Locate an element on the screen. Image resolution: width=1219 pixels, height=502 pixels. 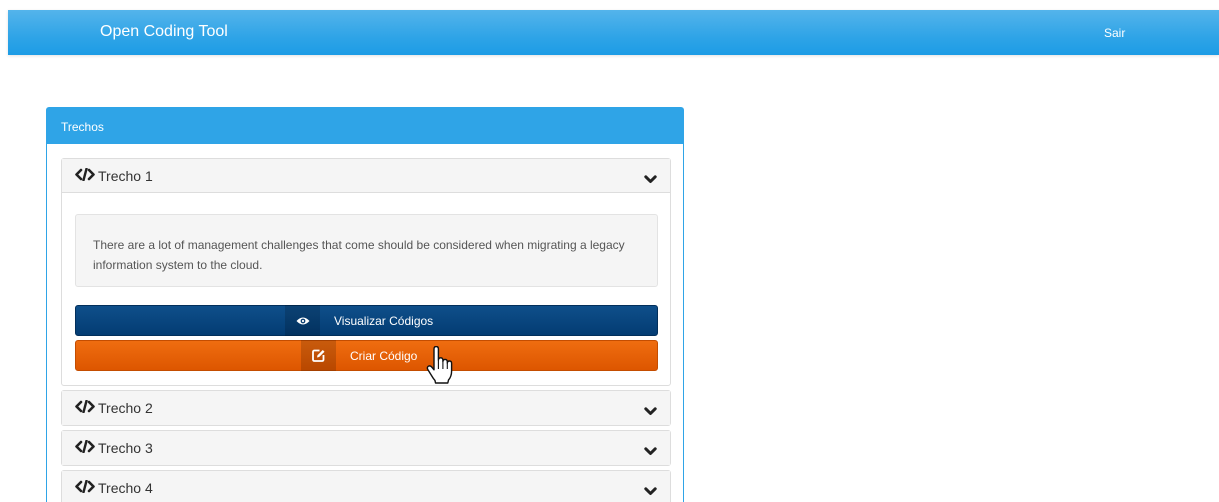
excerpt-header-4: Trecho 4 is located at coordinates (366, 486).